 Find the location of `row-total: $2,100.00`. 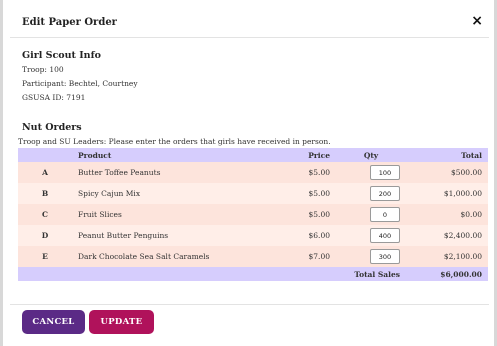

row-total: $2,100.00 is located at coordinates (447, 256).